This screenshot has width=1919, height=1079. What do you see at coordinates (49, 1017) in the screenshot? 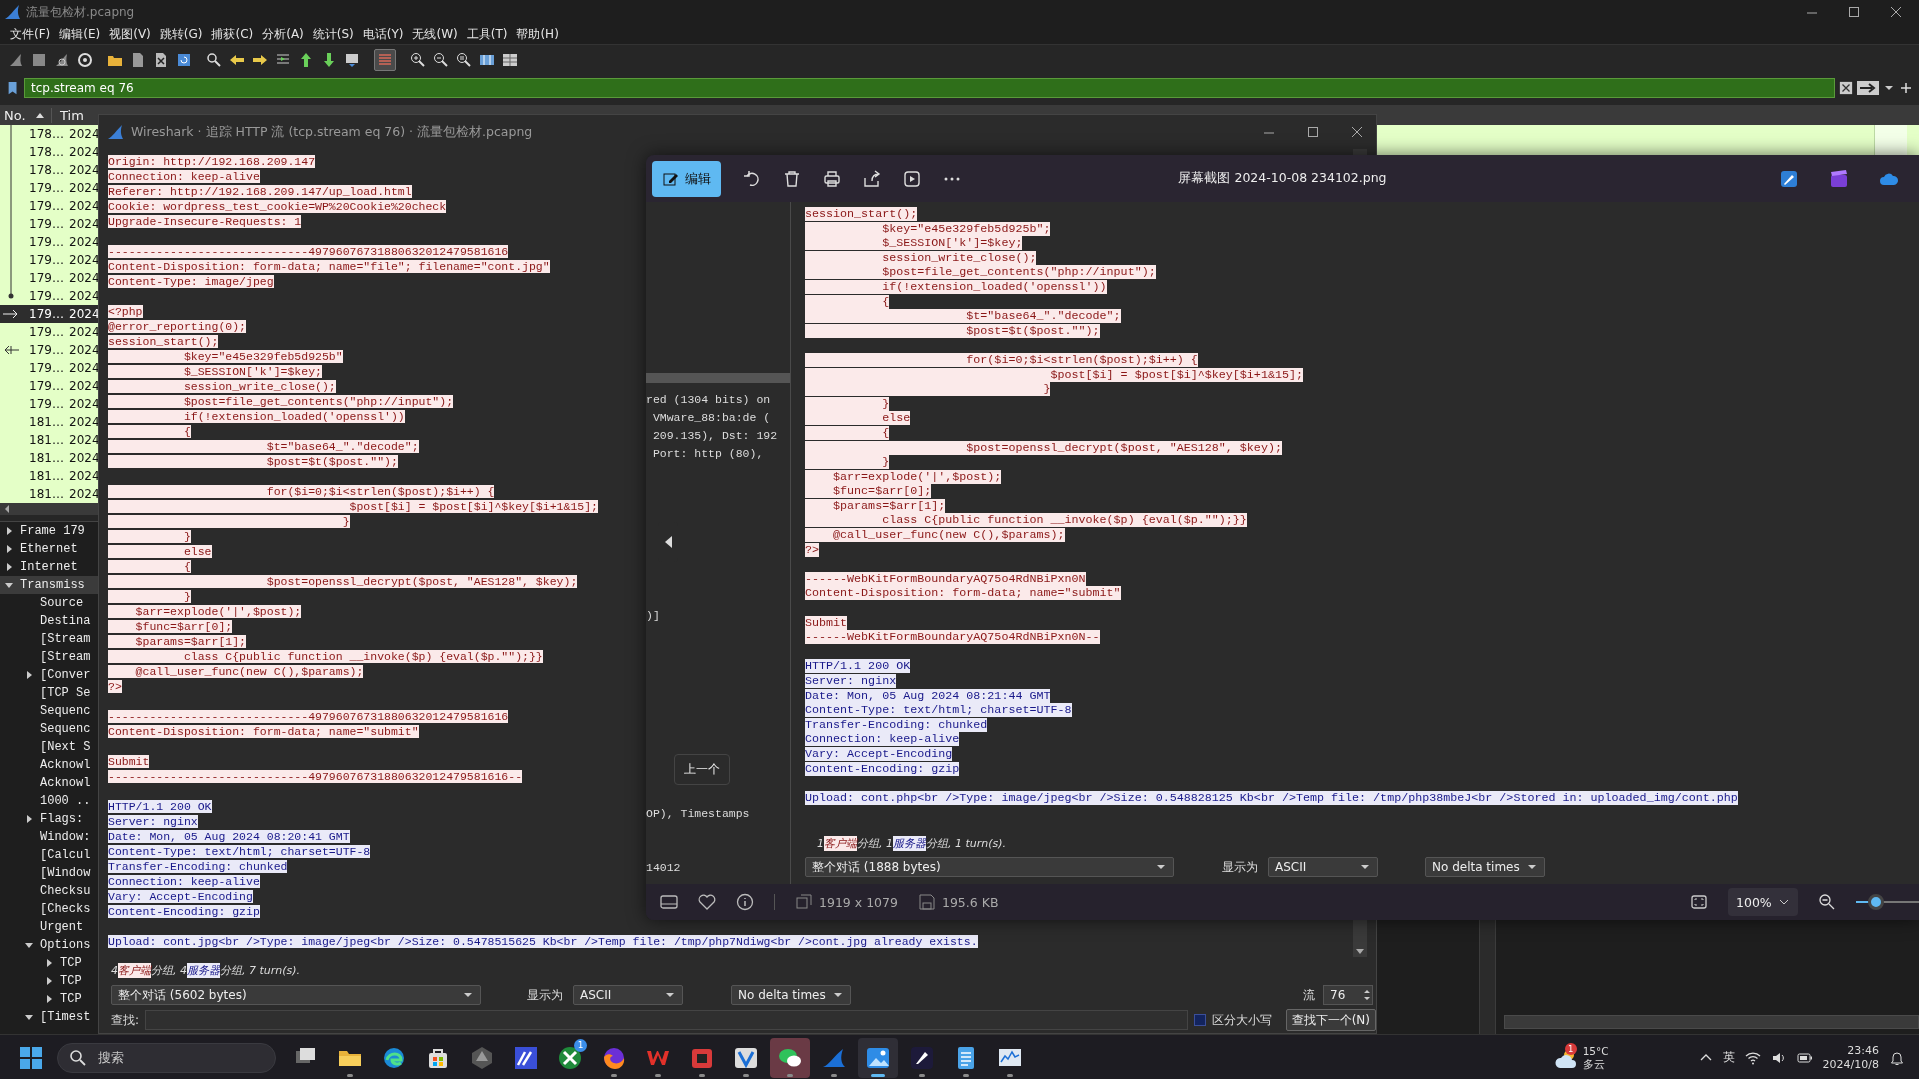
I see `tree-item: [Timest` at bounding box center [49, 1017].